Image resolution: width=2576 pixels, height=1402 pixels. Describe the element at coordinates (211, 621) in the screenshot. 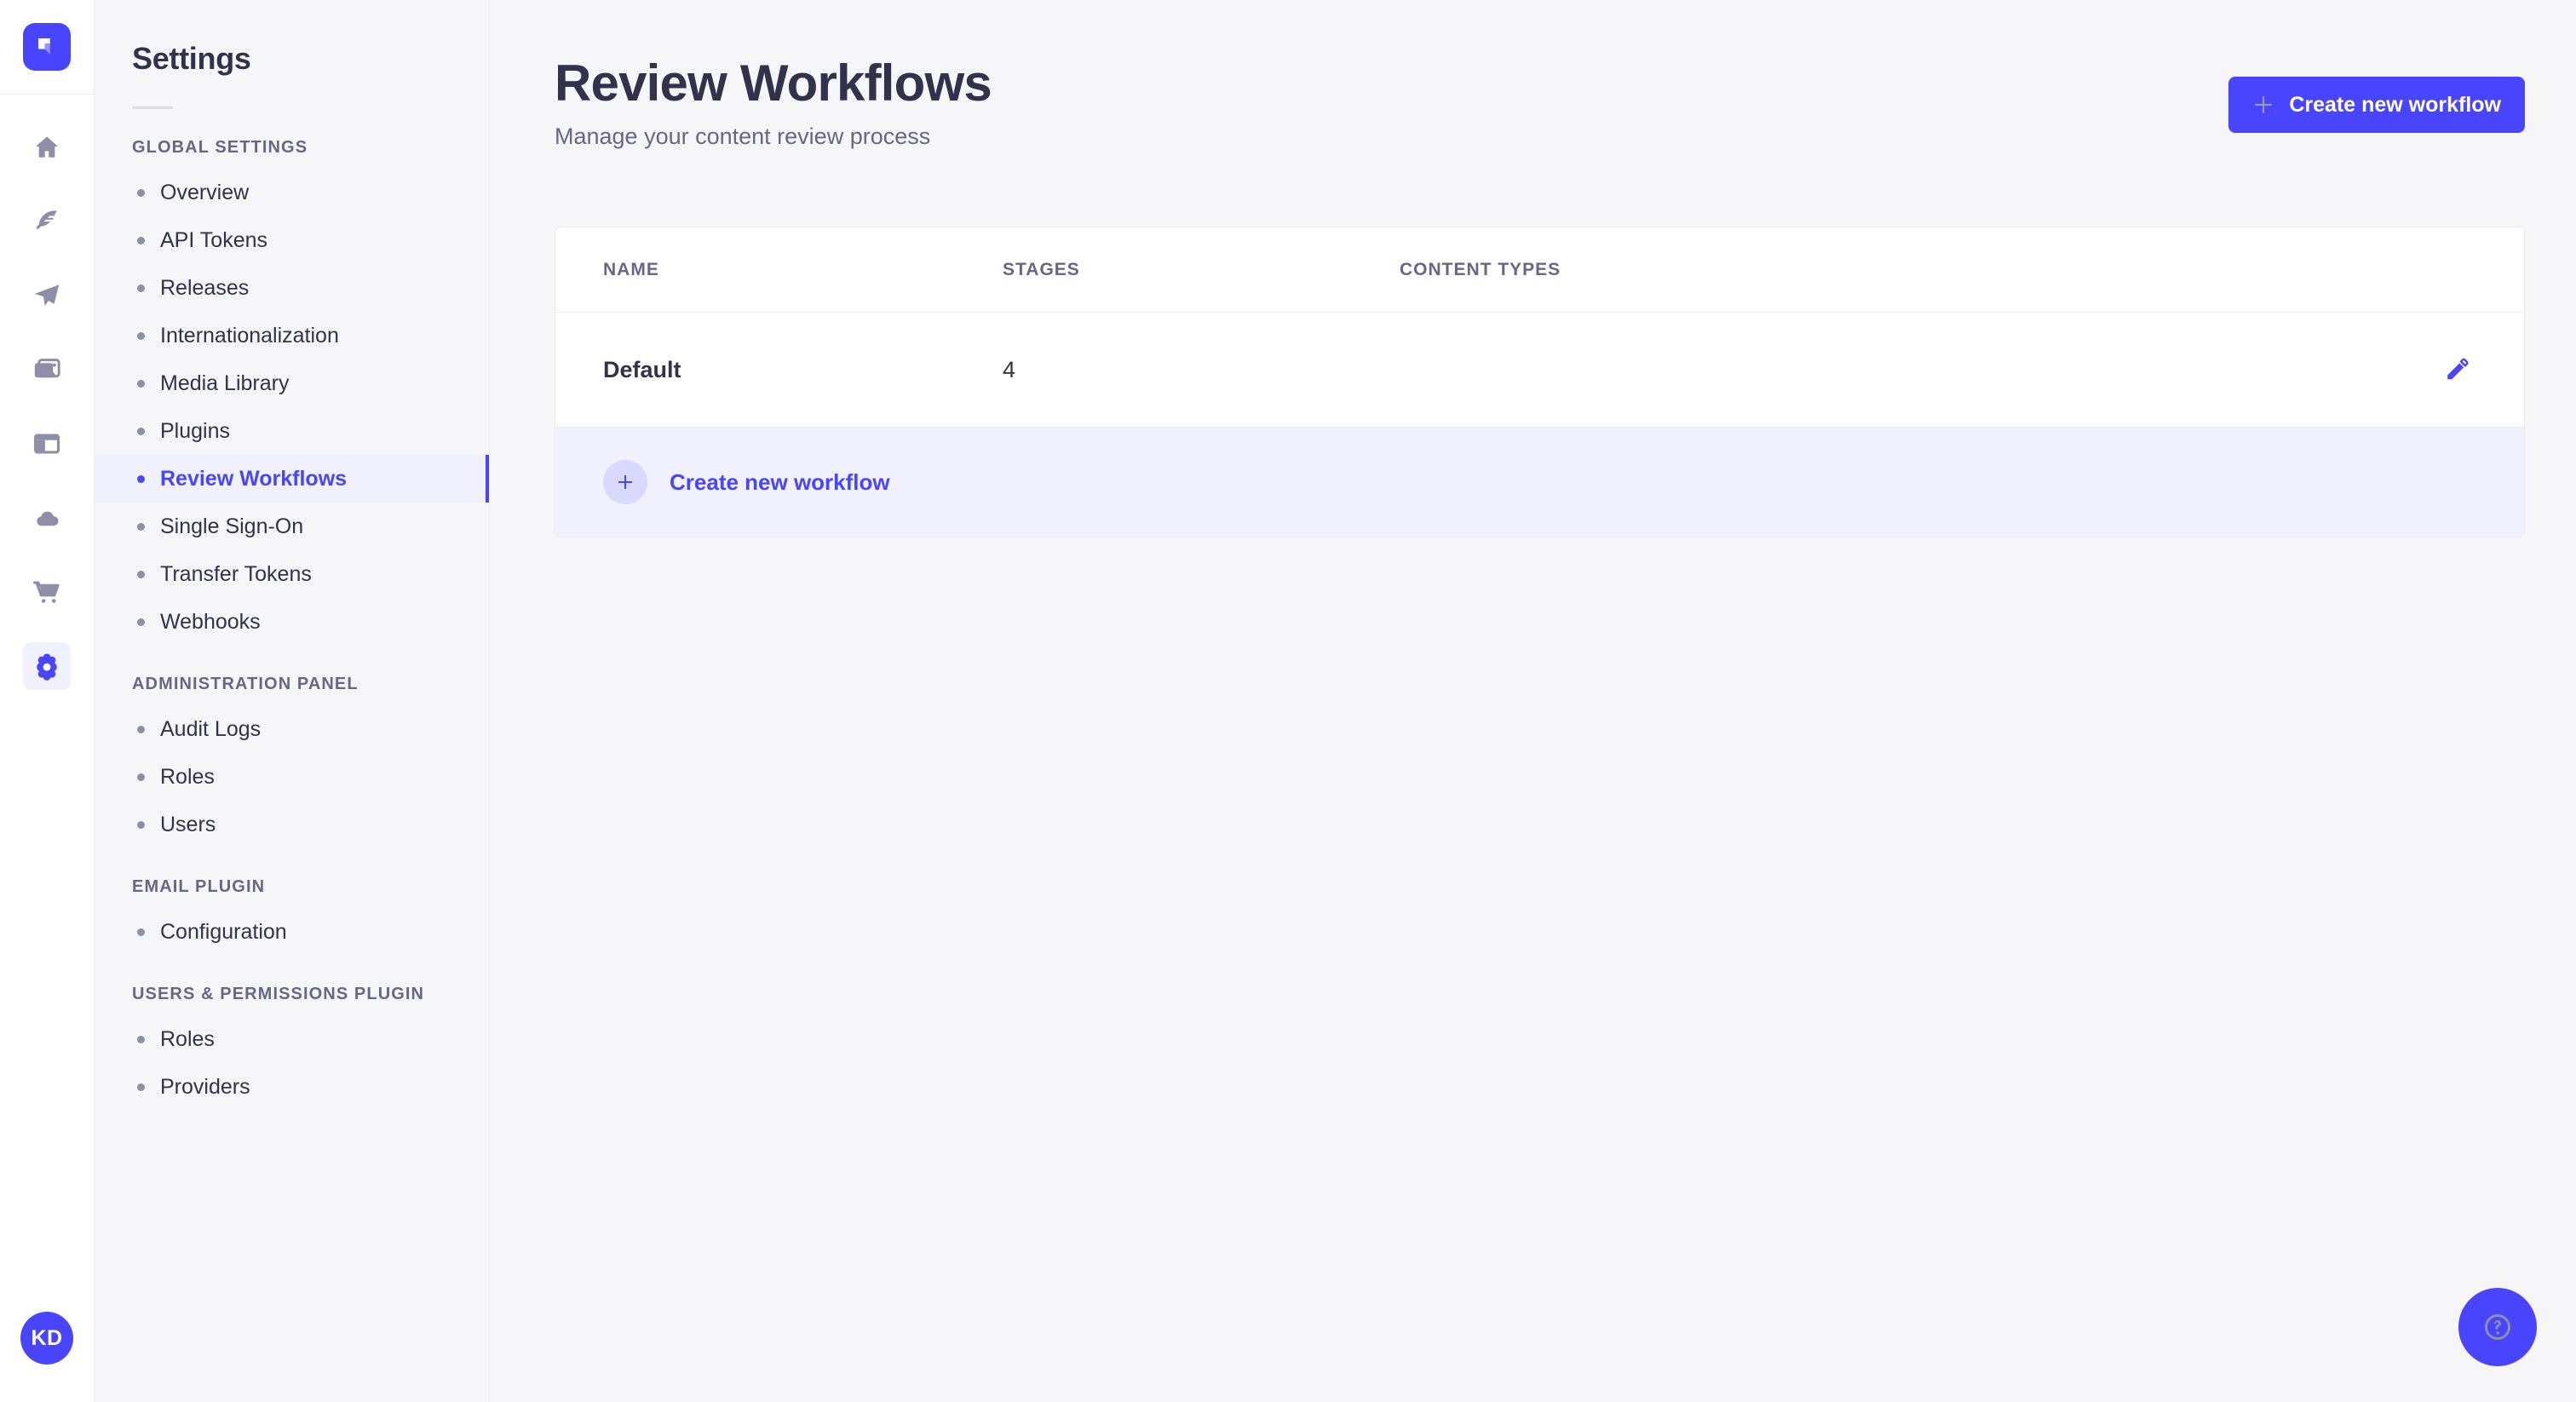

I see `sidebar-item-label: Webhooks` at that location.